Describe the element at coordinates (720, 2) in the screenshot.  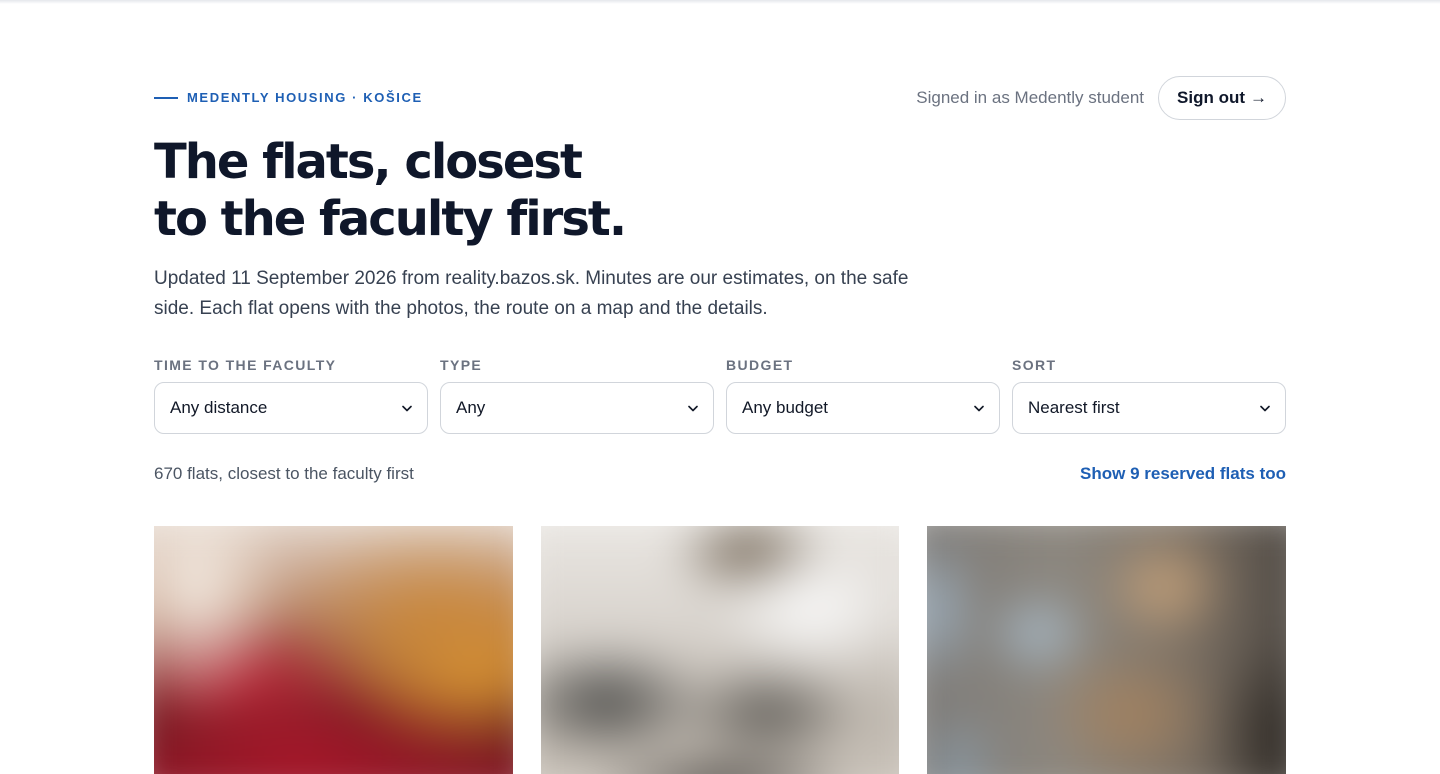
I see `header-shadow` at that location.